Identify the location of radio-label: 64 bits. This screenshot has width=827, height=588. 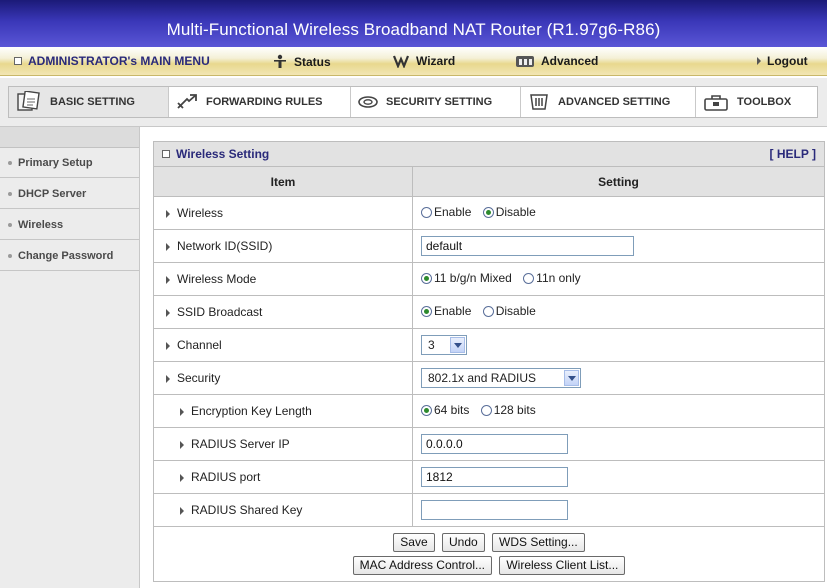
(452, 410).